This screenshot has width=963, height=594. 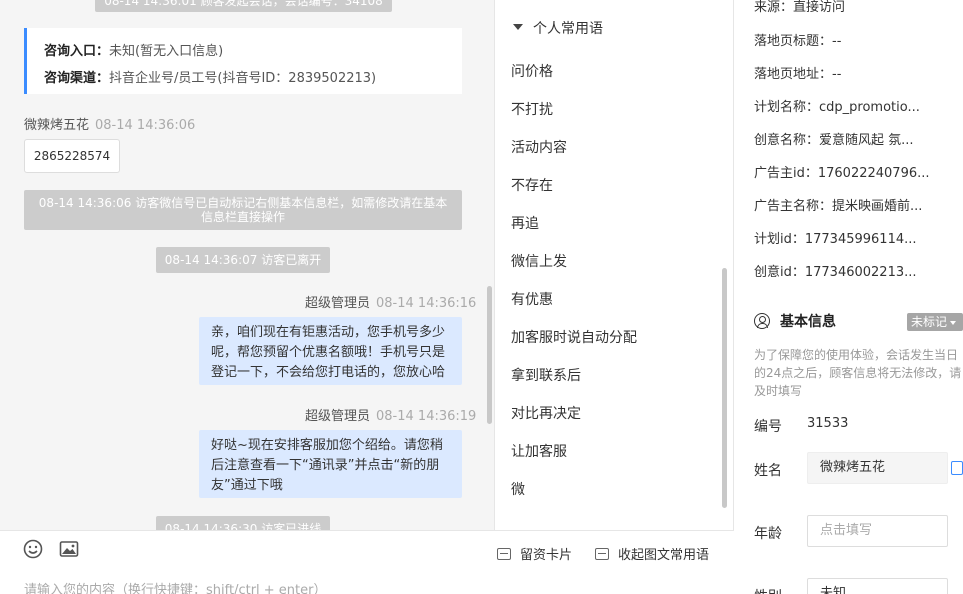 What do you see at coordinates (504, 553) in the screenshot?
I see `card-icon` at bounding box center [504, 553].